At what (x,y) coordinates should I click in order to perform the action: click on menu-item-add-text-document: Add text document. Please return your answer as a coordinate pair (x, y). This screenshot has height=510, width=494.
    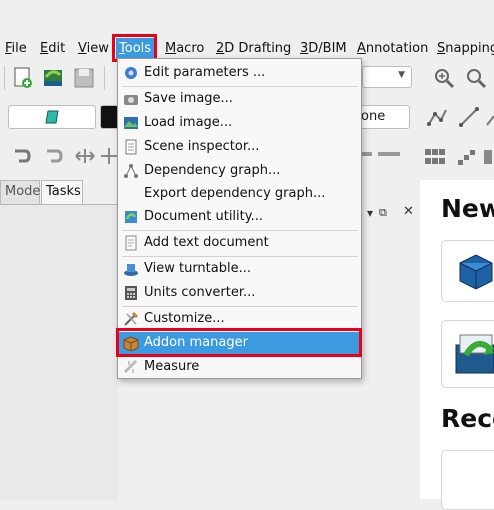
    Looking at the image, I should click on (239, 243).